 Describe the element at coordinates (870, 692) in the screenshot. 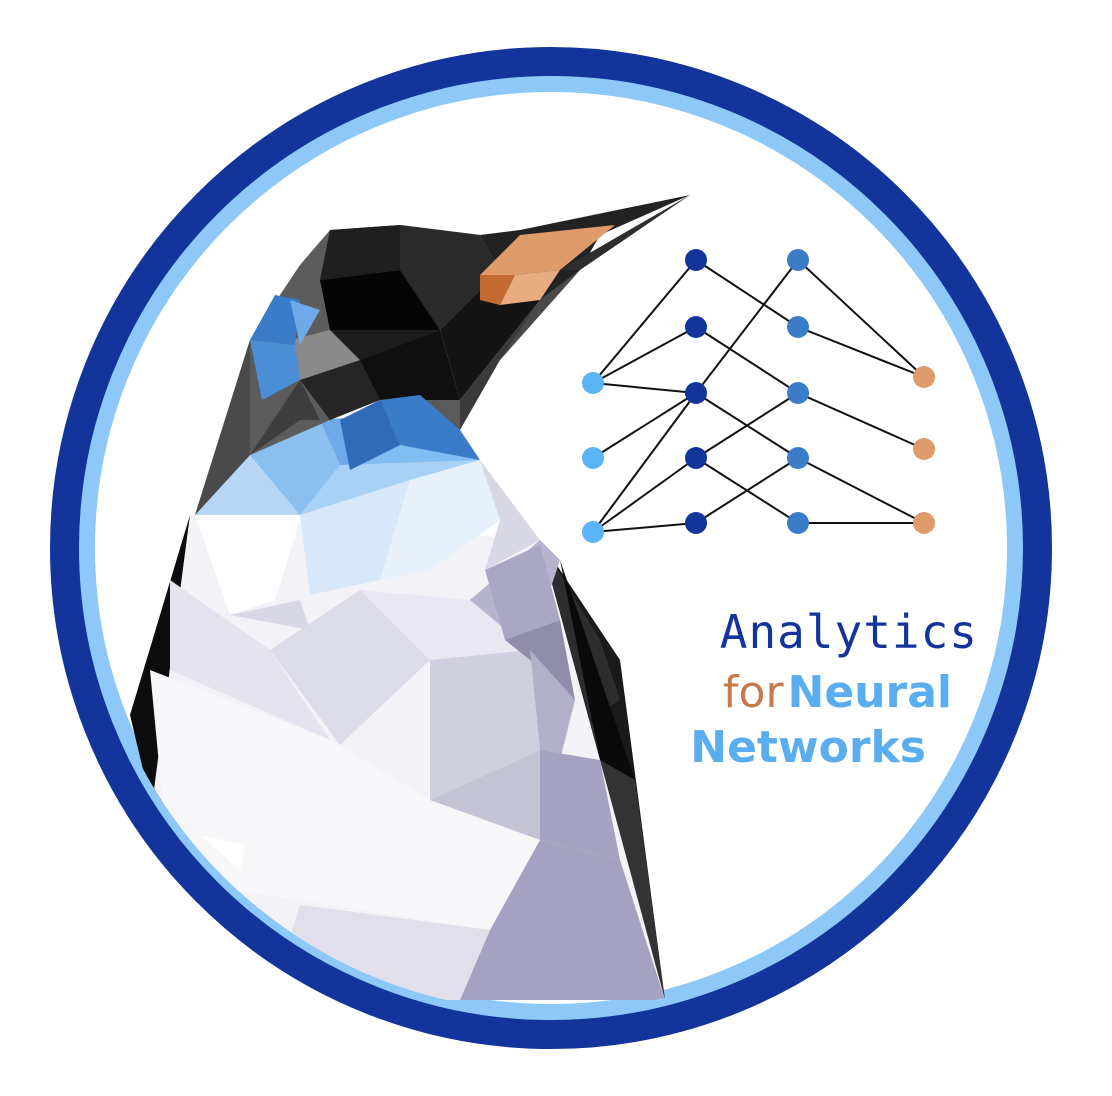

I see `wordmark-neural: Neural` at that location.